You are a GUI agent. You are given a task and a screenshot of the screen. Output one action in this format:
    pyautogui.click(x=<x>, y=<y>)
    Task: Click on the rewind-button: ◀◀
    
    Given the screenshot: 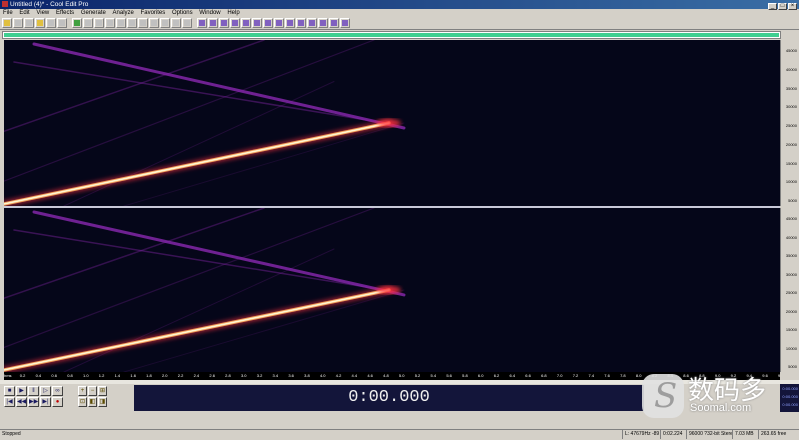 What is the action you would take?
    pyautogui.click(x=21, y=402)
    